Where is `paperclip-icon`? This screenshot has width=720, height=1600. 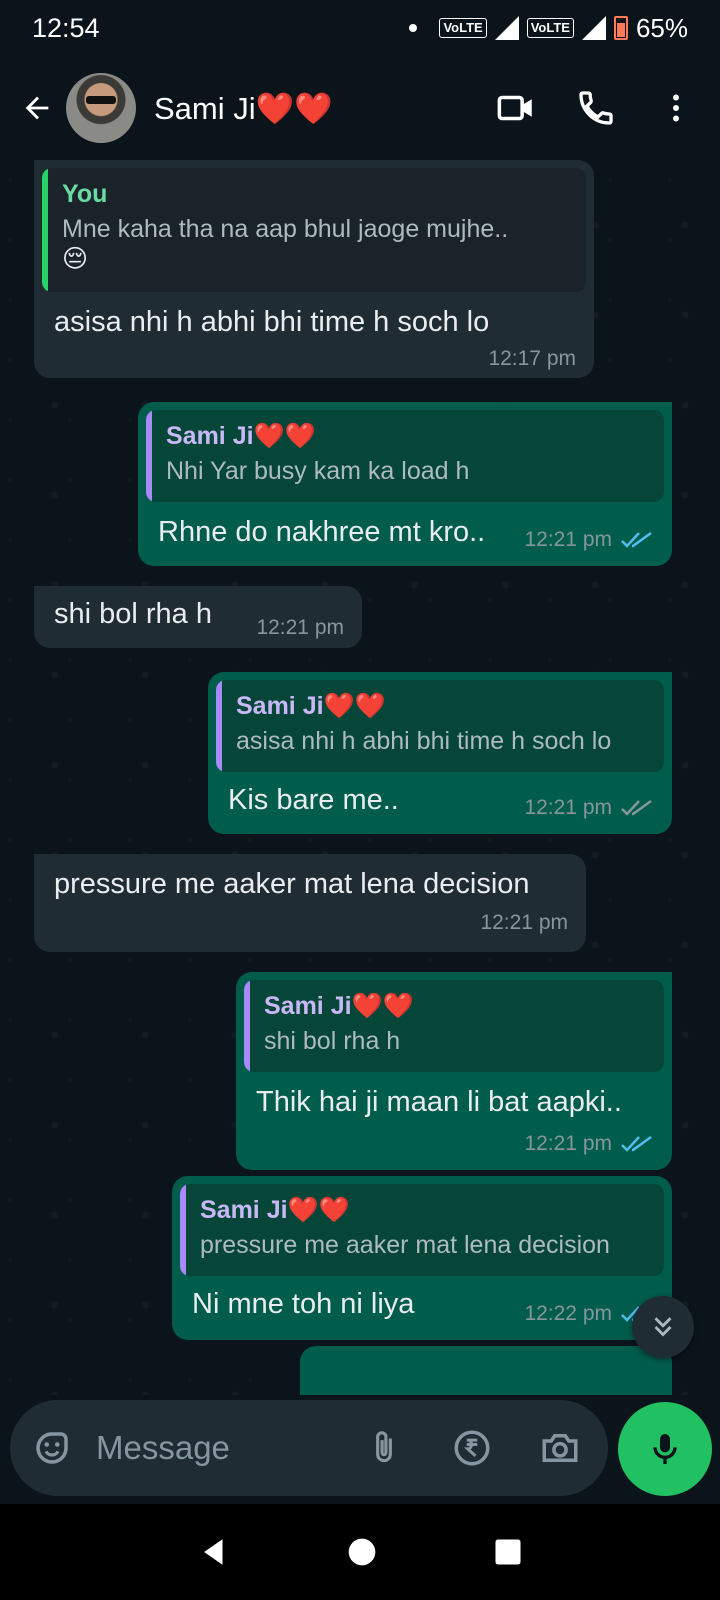 paperclip-icon is located at coordinates (384, 1447).